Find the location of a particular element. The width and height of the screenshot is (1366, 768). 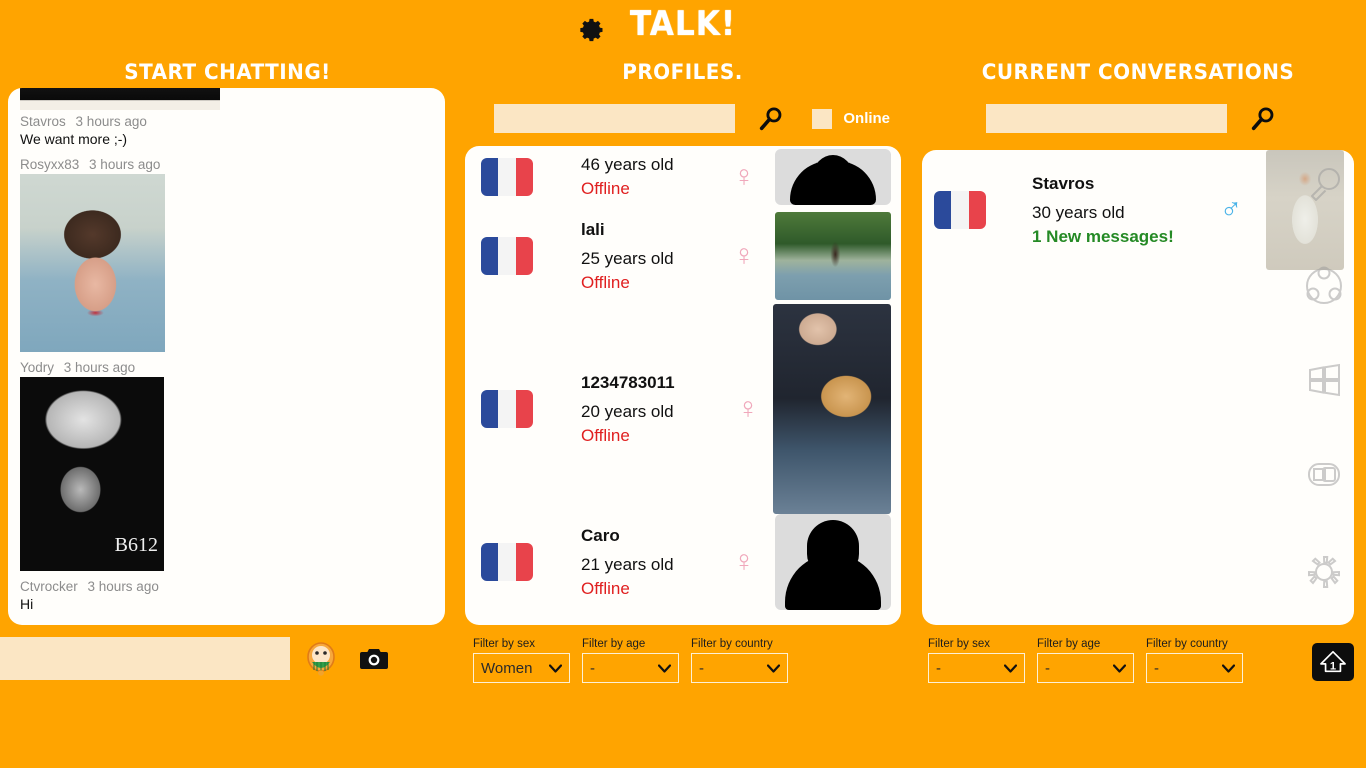

profile-age: 21 years old is located at coordinates (627, 564).